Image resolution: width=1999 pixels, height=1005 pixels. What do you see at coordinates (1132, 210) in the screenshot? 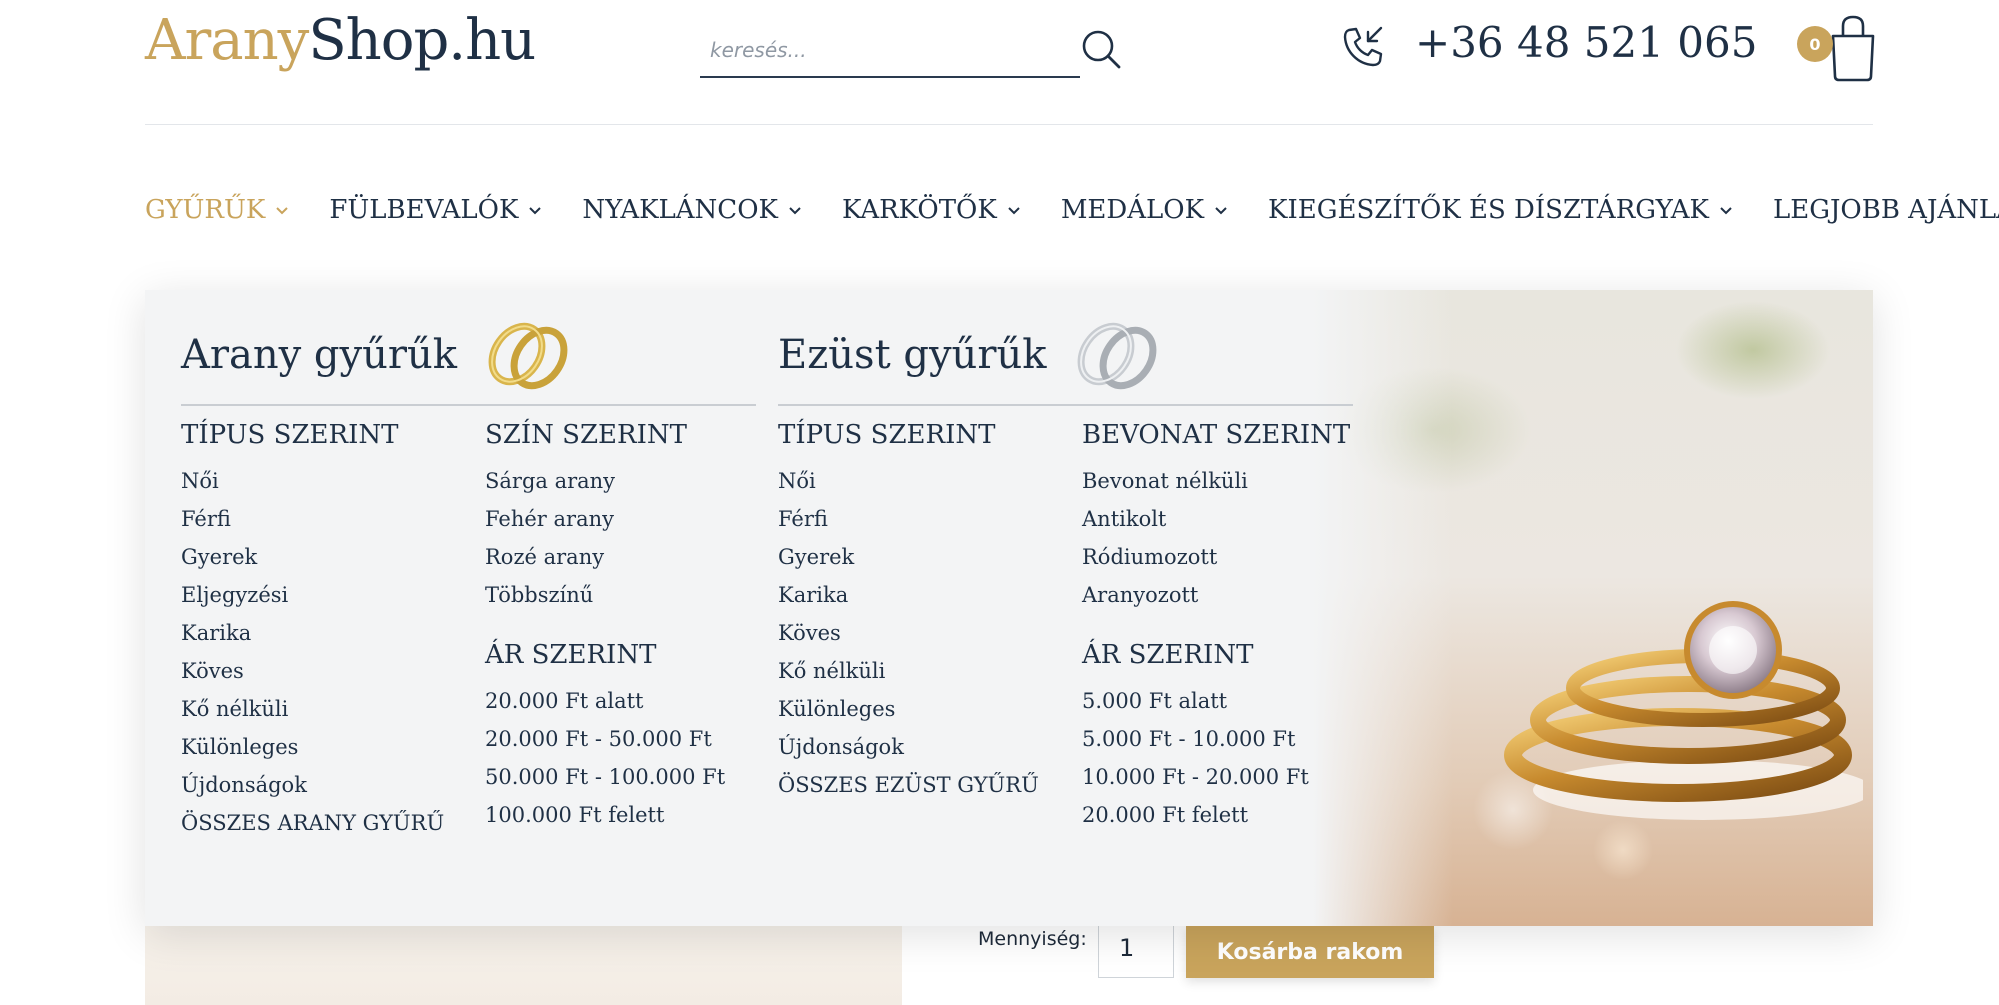
I see `nav-item-label: MEDÁLOK` at bounding box center [1132, 210].